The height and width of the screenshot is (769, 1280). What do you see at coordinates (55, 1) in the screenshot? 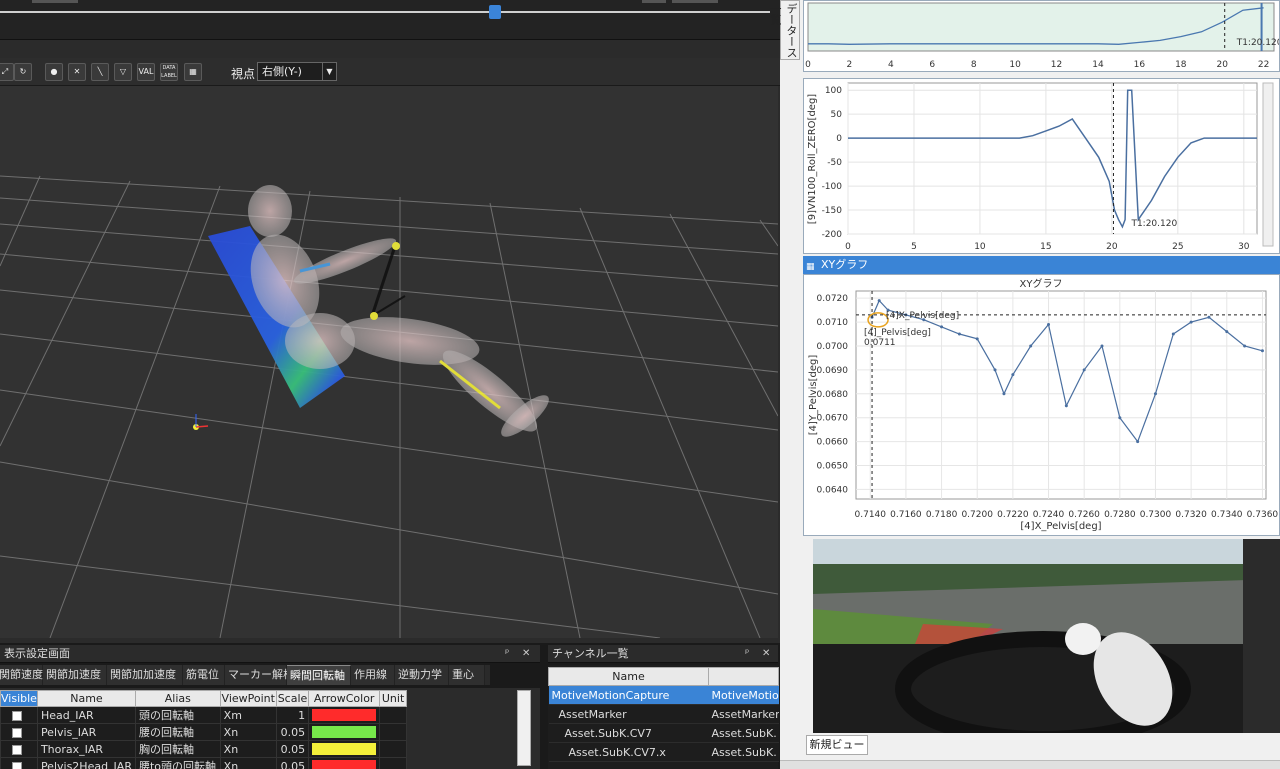
I see `timeline-field` at bounding box center [55, 1].